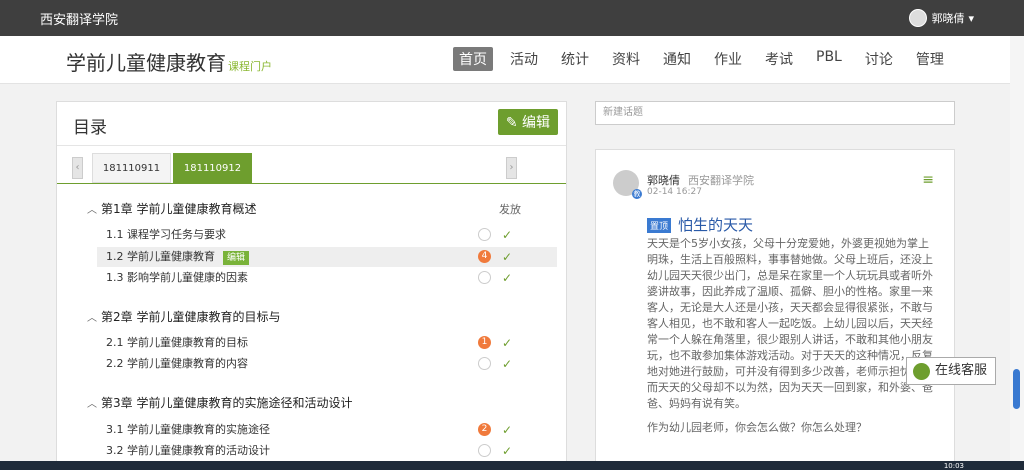 This screenshot has height=470, width=1024. Describe the element at coordinates (928, 180) in the screenshot. I see `menu-icon: ≡` at that location.